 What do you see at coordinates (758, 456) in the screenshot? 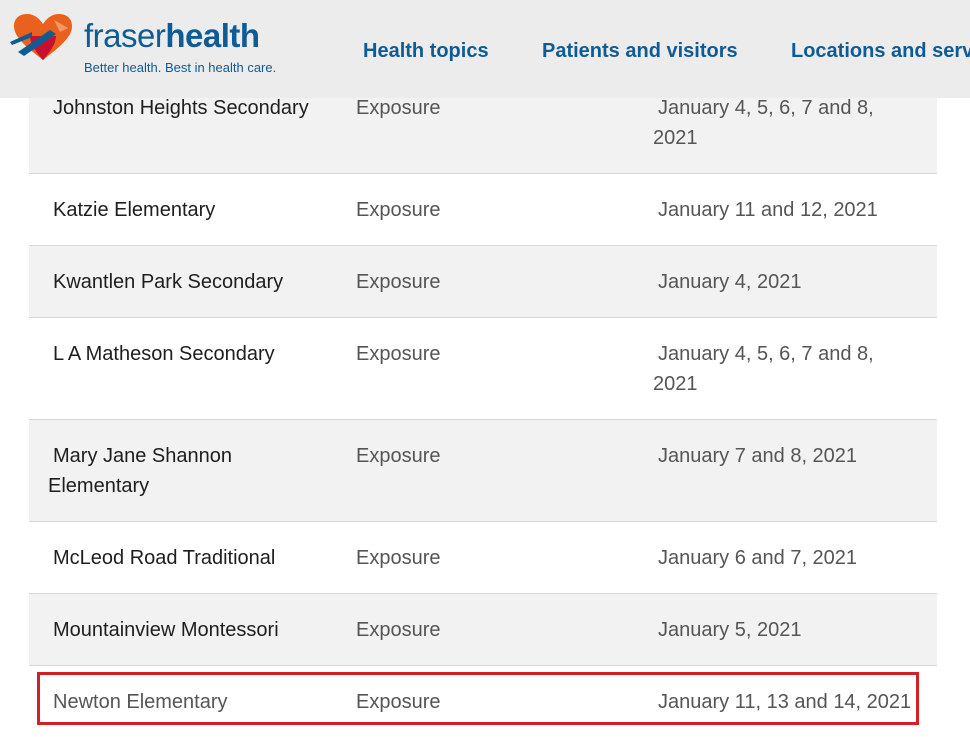
I see `exposure-dates: January 7 and 8, 2021` at bounding box center [758, 456].